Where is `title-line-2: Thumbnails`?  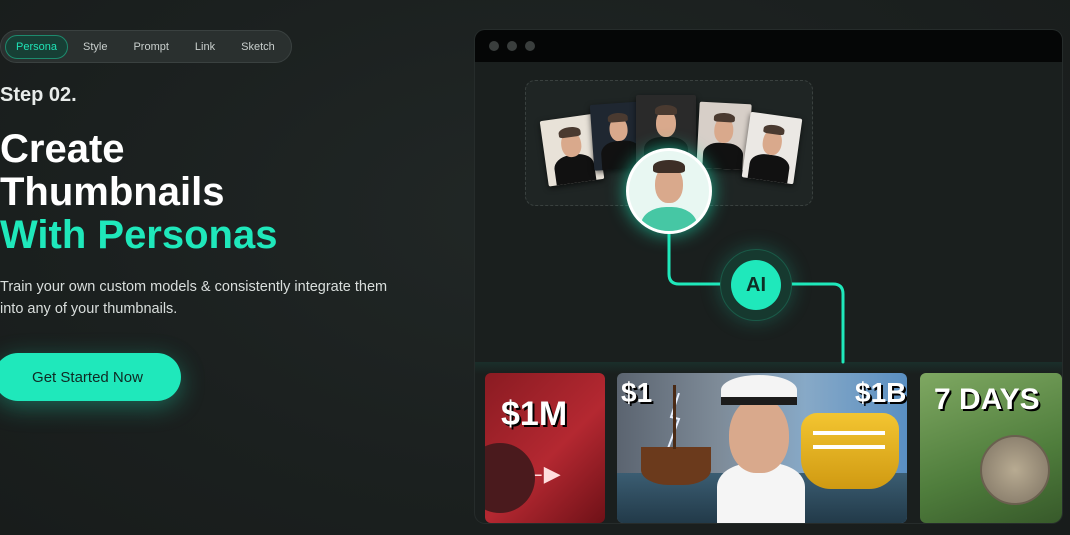
title-line-2: Thumbnails is located at coordinates (112, 192).